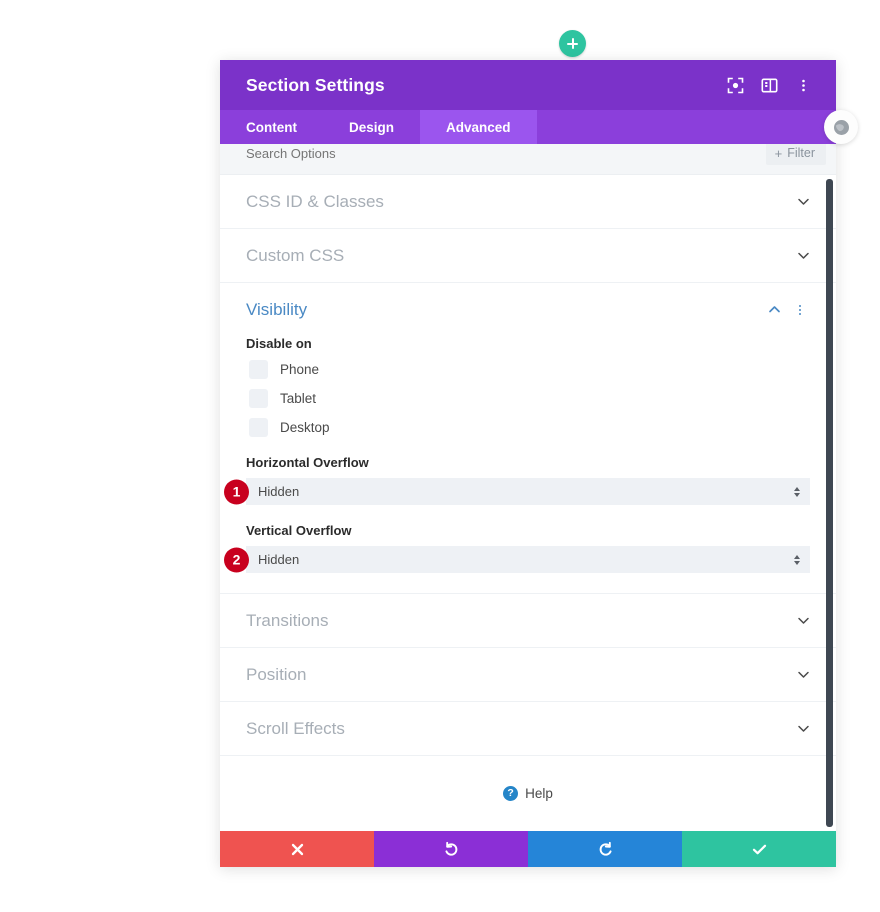 The width and height of the screenshot is (880, 912). Describe the element at coordinates (300, 369) in the screenshot. I see `checkbox-label: Phone` at that location.